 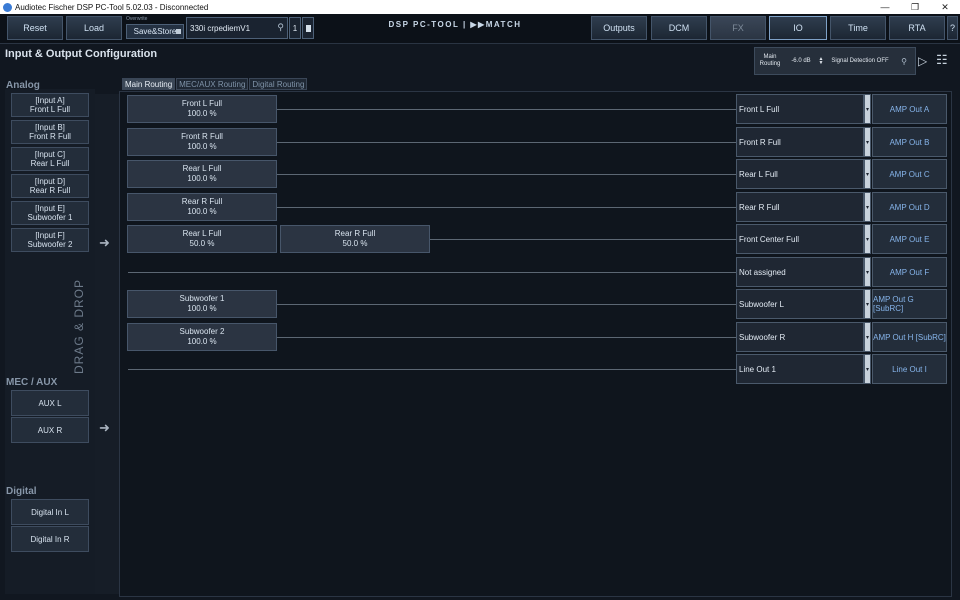 What do you see at coordinates (212, 84) in the screenshot?
I see `tab-mec-aux-routing: MEC/AUX Routing` at bounding box center [212, 84].